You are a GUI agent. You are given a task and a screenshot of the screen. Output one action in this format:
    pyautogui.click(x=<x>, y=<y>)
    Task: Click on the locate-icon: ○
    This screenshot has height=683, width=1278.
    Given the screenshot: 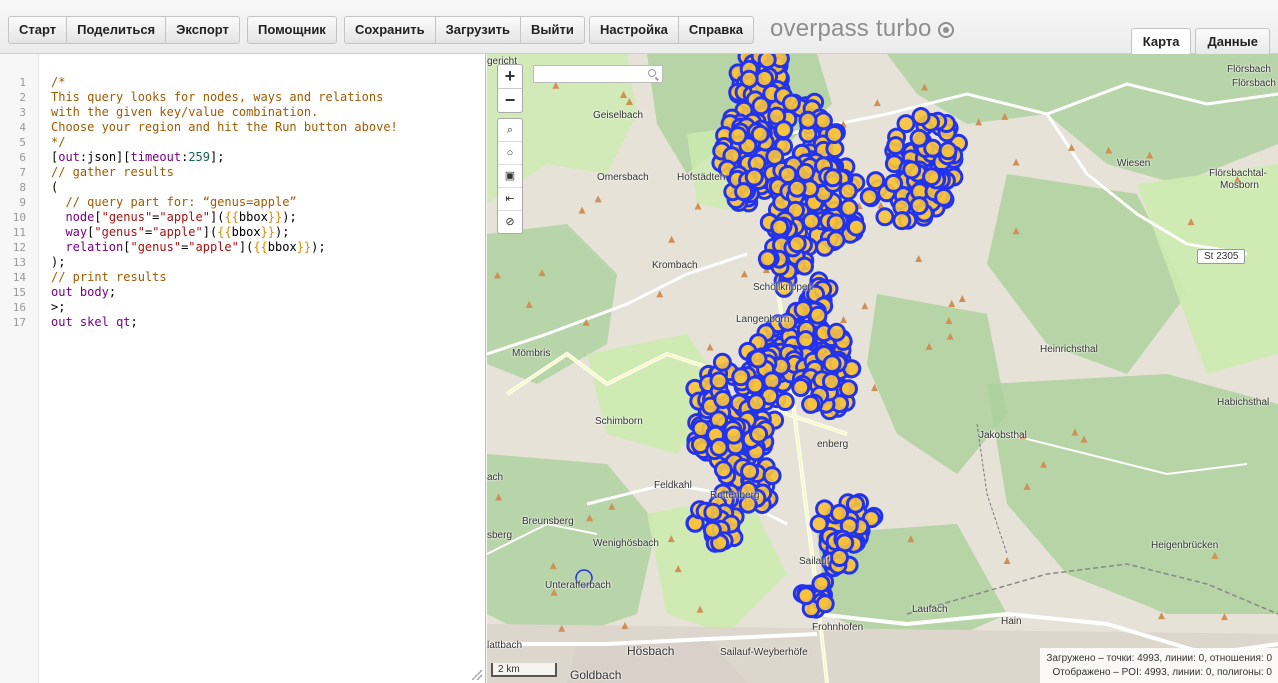 What is the action you would take?
    pyautogui.click(x=510, y=153)
    